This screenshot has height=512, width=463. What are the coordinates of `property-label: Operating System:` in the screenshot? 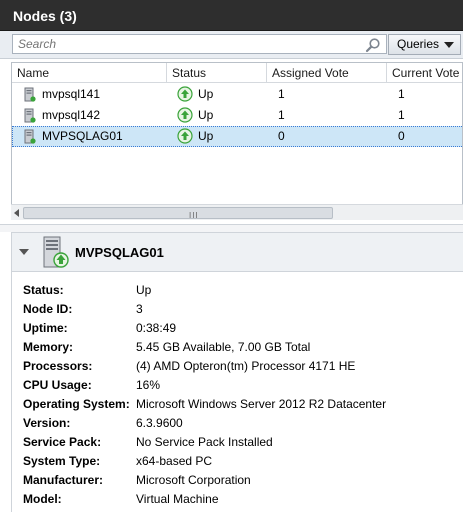 It's located at (76, 404).